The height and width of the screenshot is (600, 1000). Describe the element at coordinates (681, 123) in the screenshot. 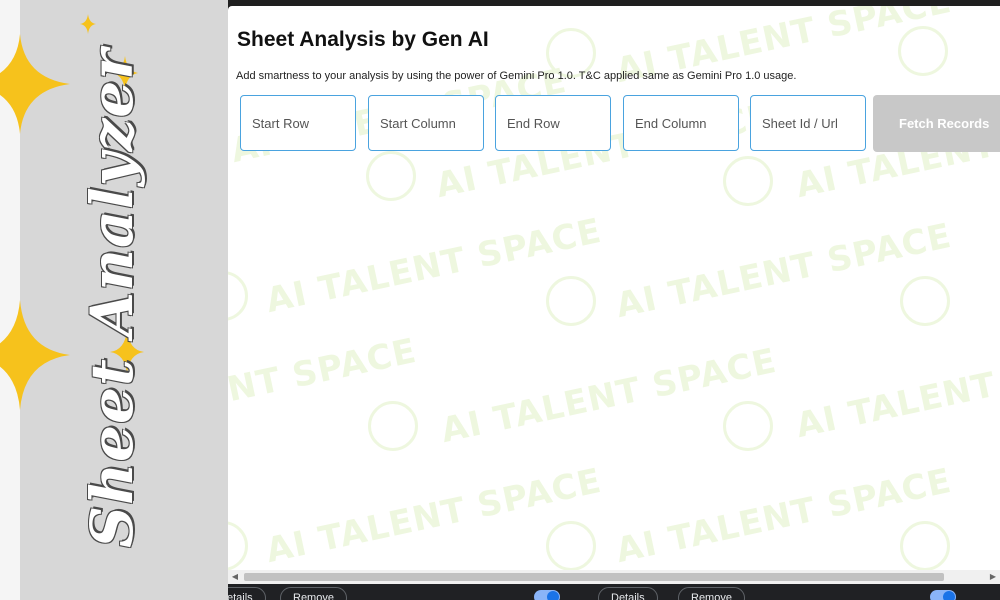

I see `end-column-input` at that location.